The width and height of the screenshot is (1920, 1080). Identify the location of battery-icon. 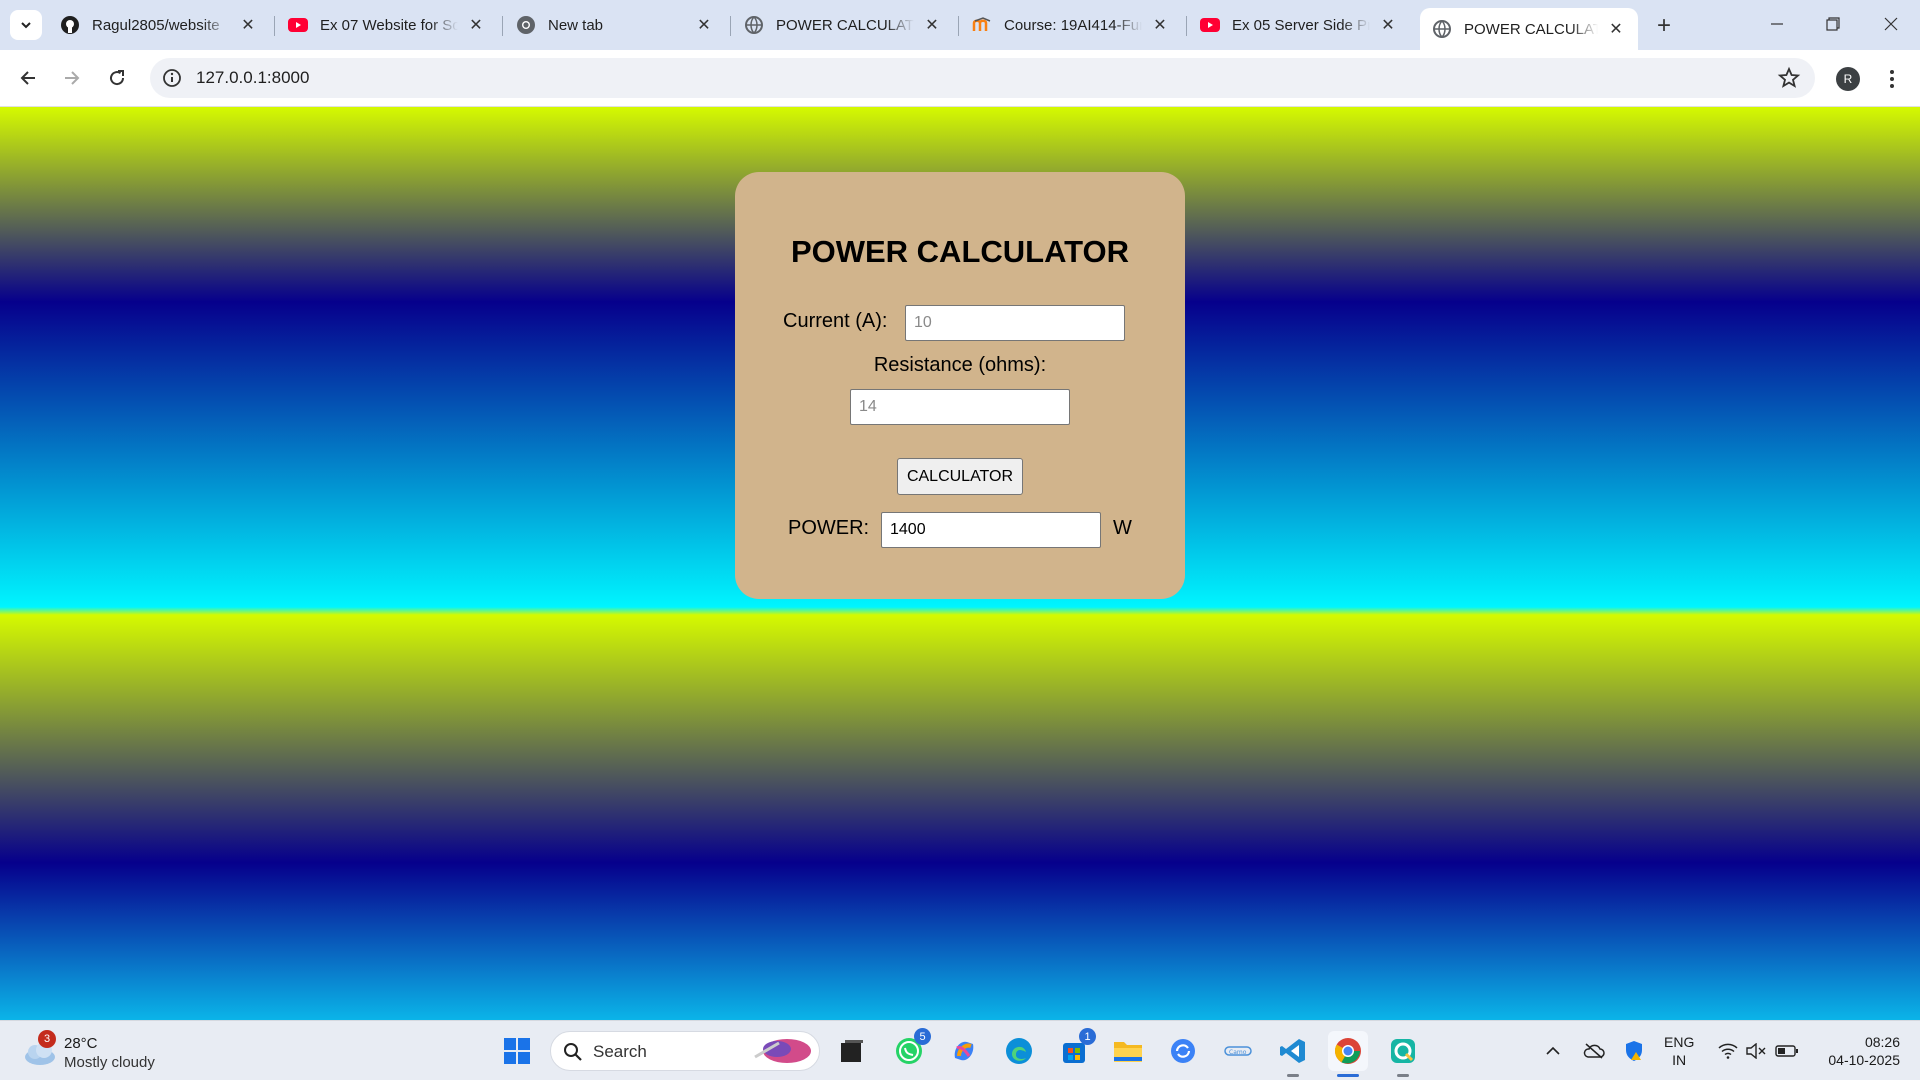
(1786, 1051).